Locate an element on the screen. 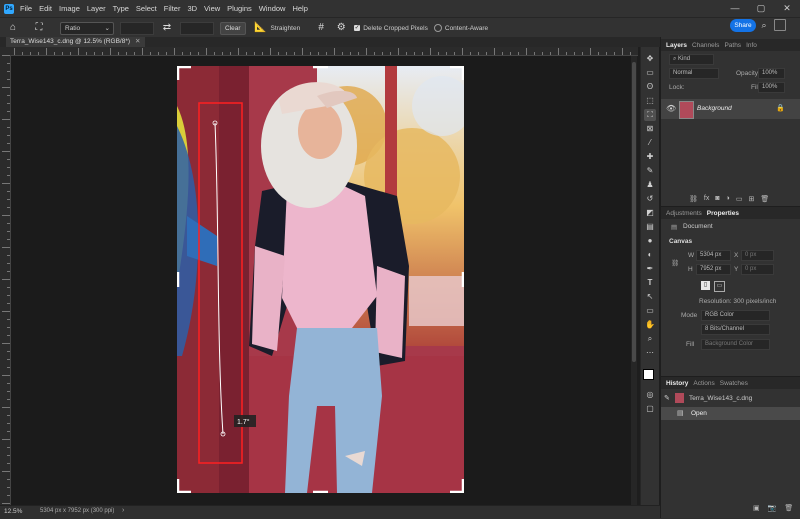 Image resolution: width=800 pixels, height=519 pixels. menu-window: Window is located at coordinates (272, 8).